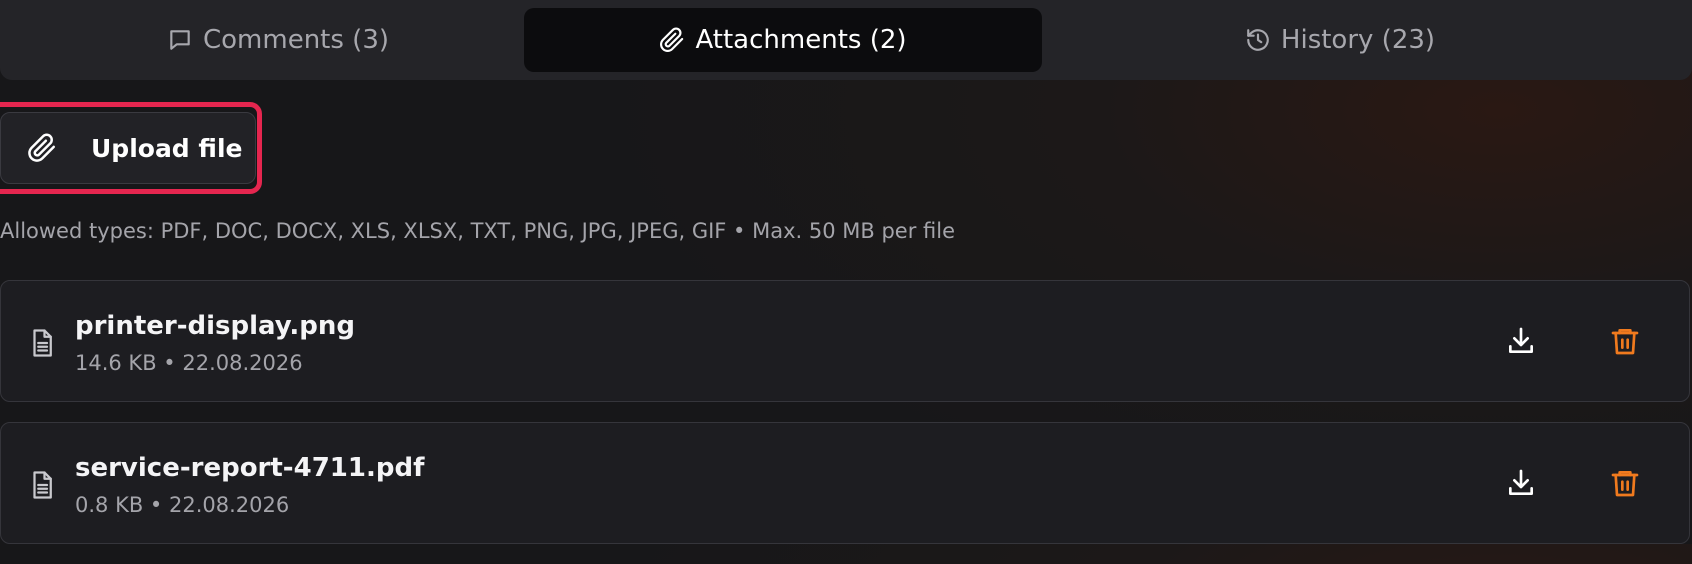 The width and height of the screenshot is (1692, 564). I want to click on tab-history-label: History (23), so click(1358, 40).